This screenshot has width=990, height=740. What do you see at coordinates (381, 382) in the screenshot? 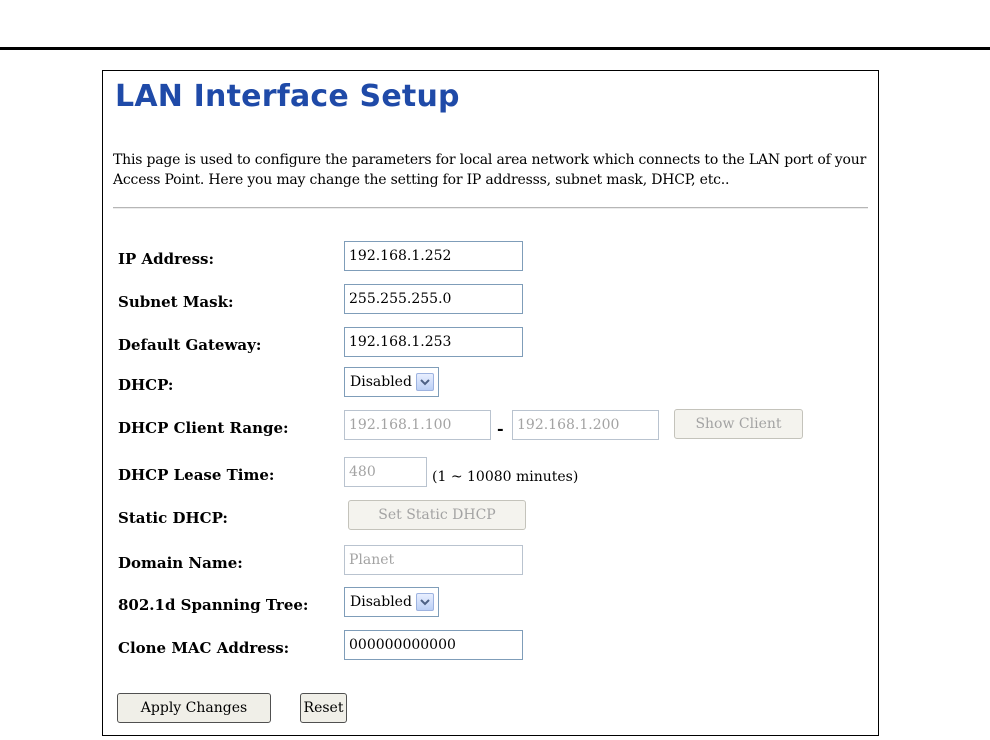
I see `dhcp-select-value: Disabled` at bounding box center [381, 382].